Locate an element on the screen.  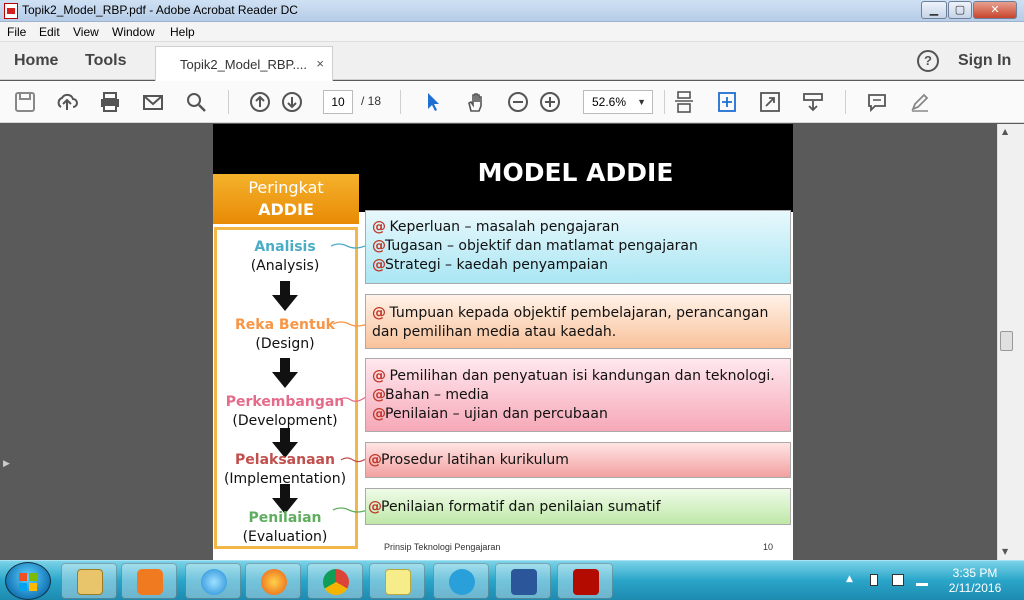
action-center-icon is located at coordinates (898, 580).